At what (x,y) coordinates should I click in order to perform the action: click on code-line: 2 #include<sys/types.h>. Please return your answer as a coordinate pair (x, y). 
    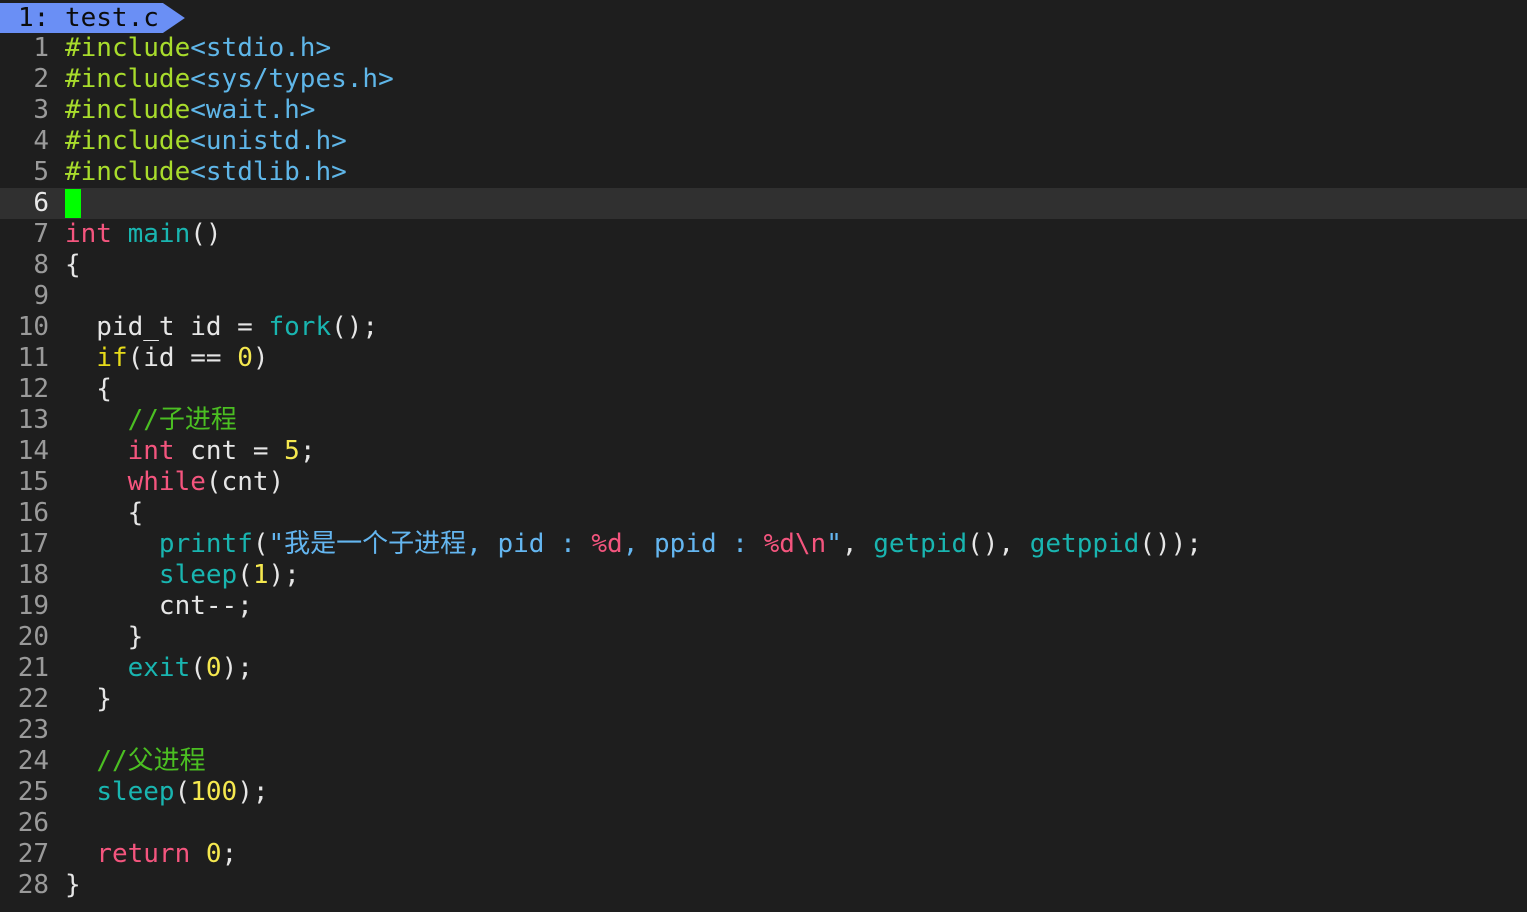
    Looking at the image, I should click on (763, 79).